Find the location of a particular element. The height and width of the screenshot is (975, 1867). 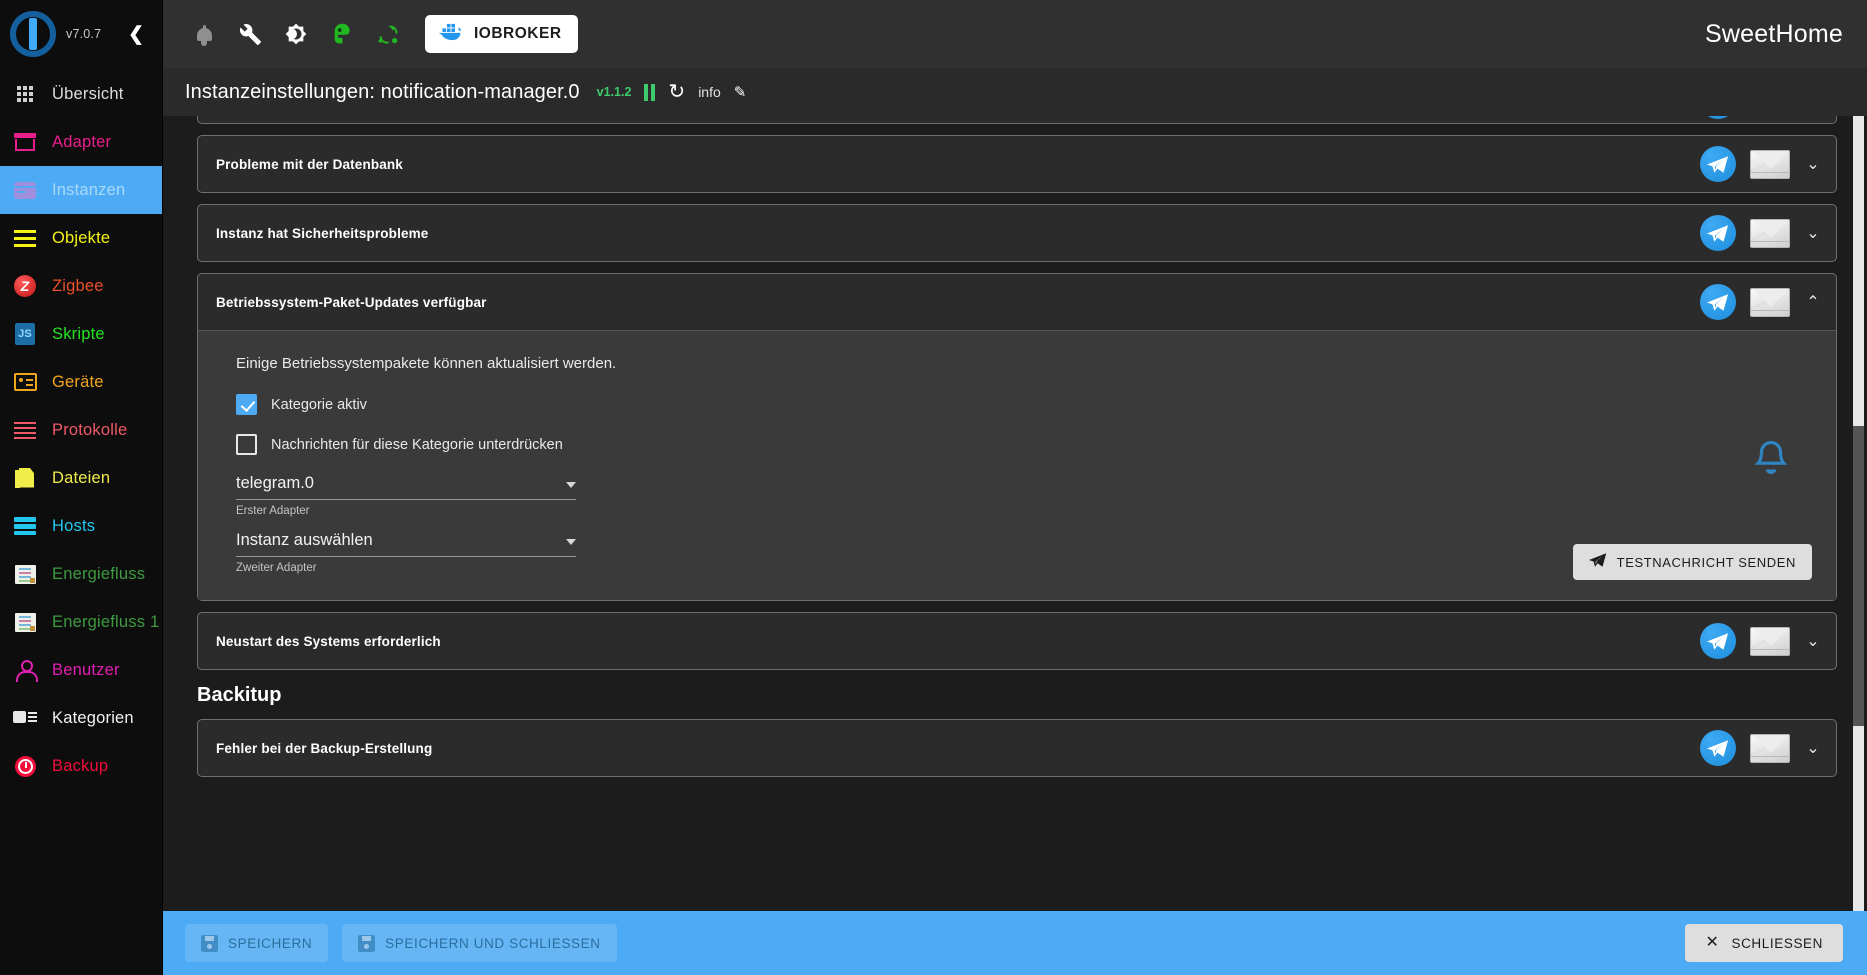

card-title: Fehler bei der Backup-Erstellung is located at coordinates (324, 748).